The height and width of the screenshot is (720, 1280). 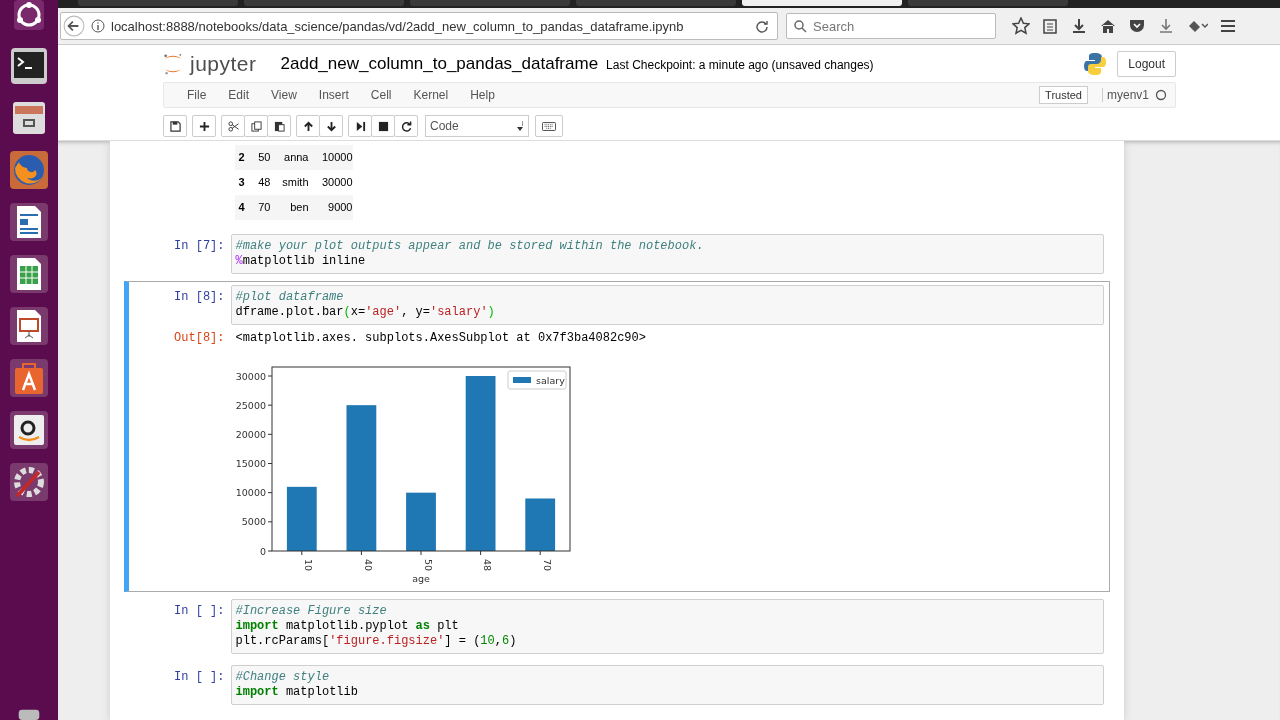 What do you see at coordinates (290, 297) in the screenshot?
I see `code-line: #plot dataframe` at bounding box center [290, 297].